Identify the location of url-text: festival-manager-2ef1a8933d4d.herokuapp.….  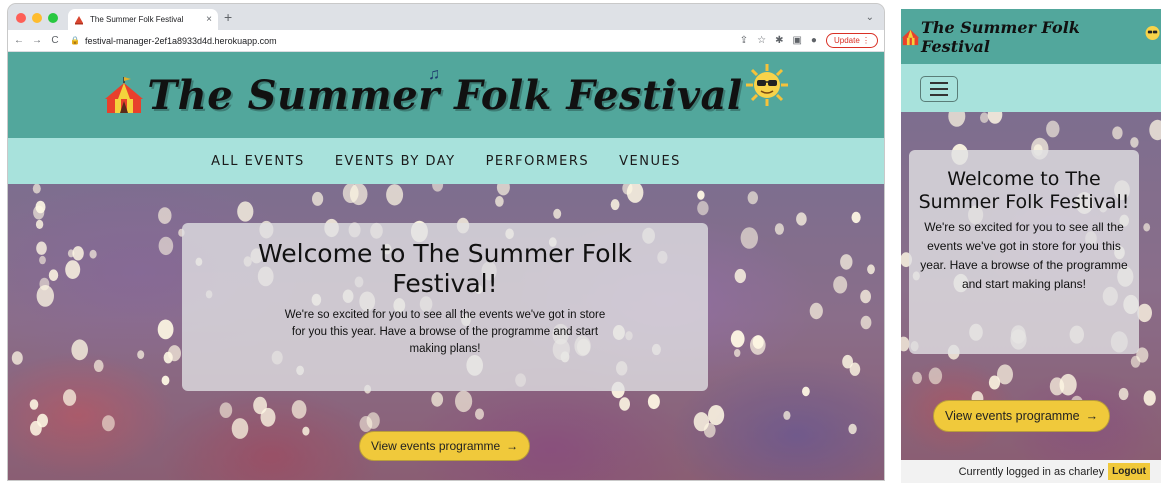
(180, 40).